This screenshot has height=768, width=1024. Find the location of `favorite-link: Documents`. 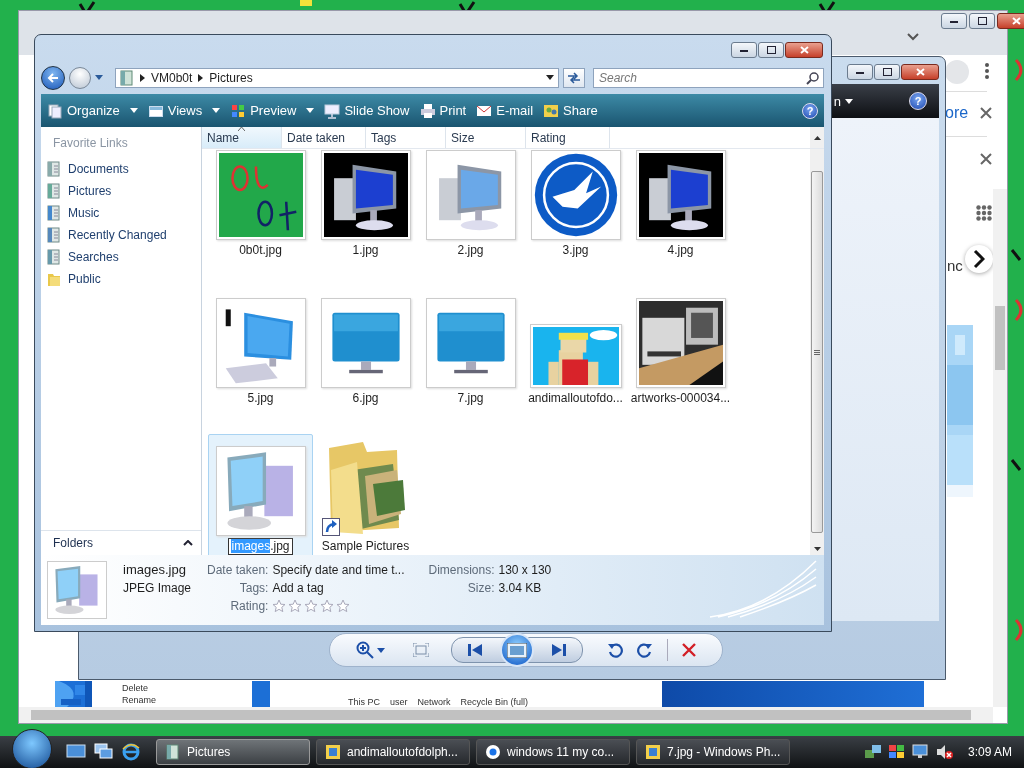

favorite-link: Documents is located at coordinates (121, 169).